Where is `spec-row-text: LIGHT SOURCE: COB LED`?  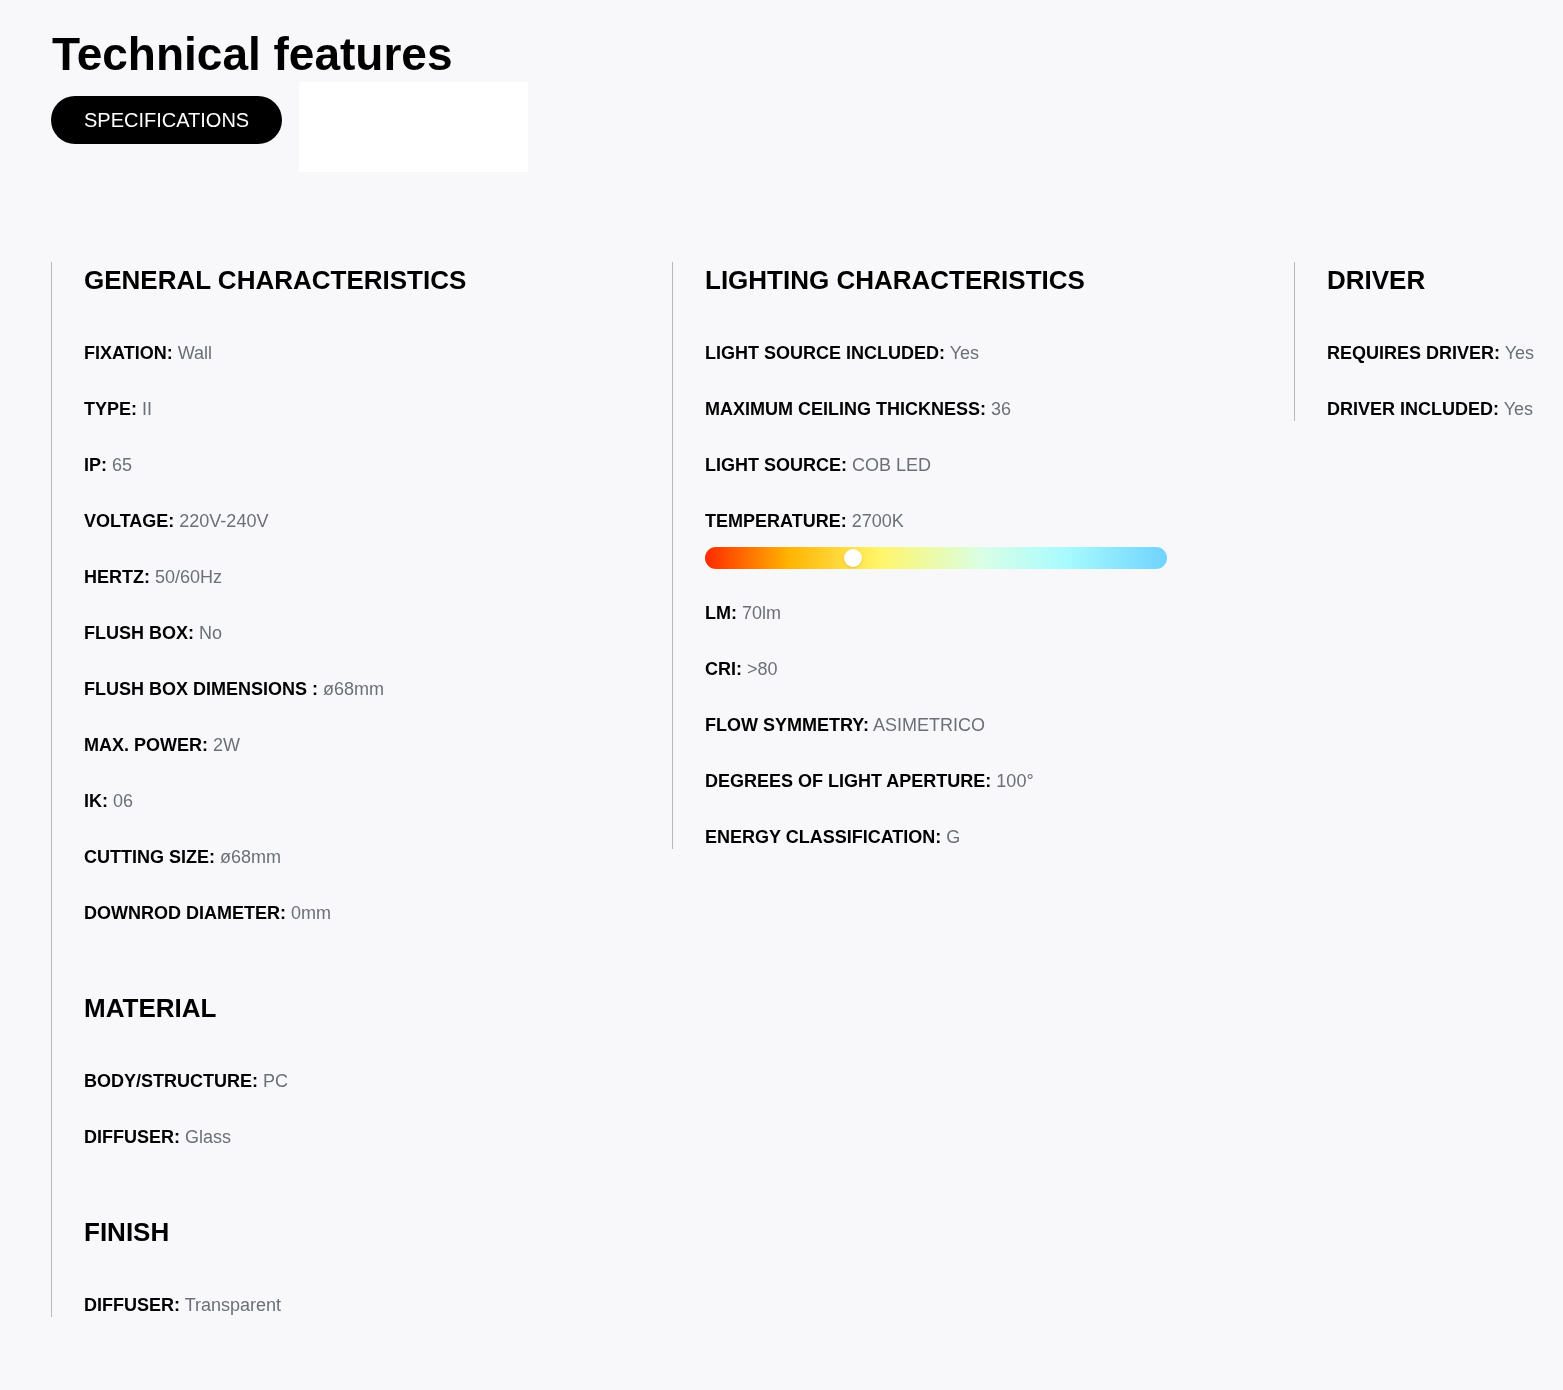
spec-row-text: LIGHT SOURCE: COB LED is located at coordinates (819, 465).